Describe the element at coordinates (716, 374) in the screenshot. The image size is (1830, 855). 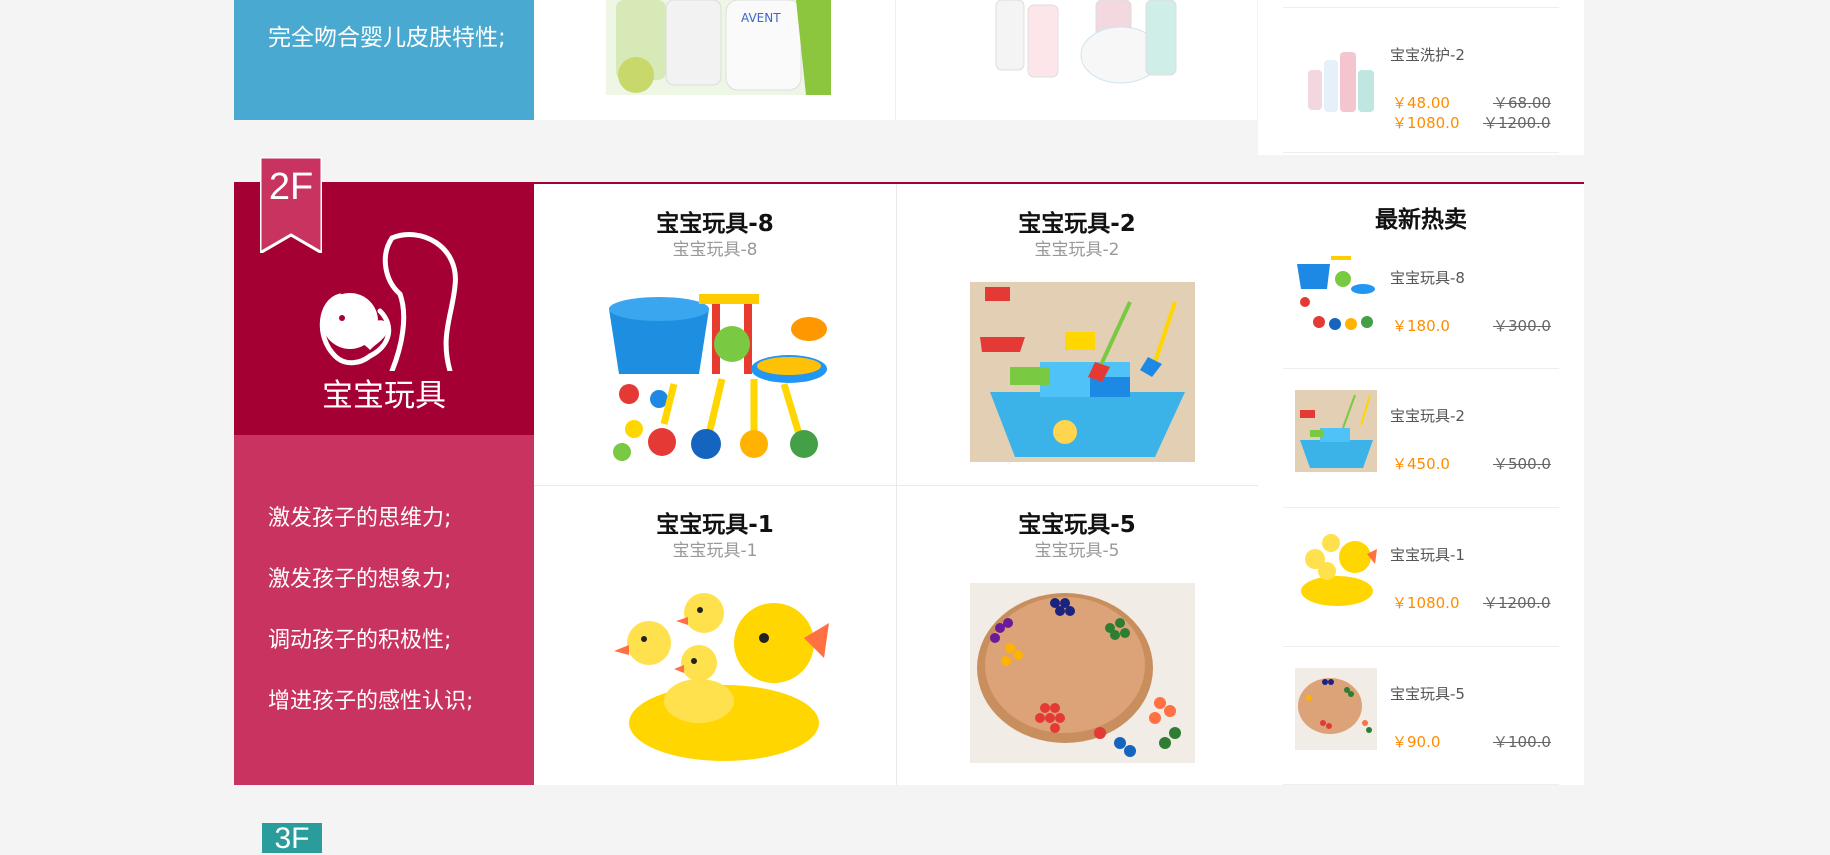
I see `beach-toys-image` at that location.